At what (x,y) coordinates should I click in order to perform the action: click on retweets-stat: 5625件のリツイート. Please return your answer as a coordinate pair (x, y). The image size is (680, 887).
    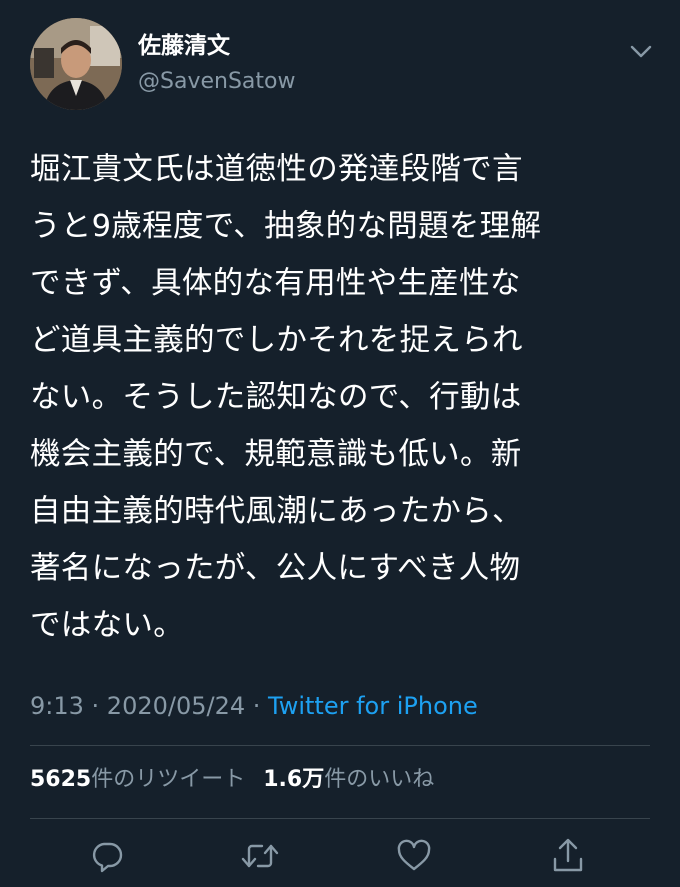
    Looking at the image, I should click on (137, 779).